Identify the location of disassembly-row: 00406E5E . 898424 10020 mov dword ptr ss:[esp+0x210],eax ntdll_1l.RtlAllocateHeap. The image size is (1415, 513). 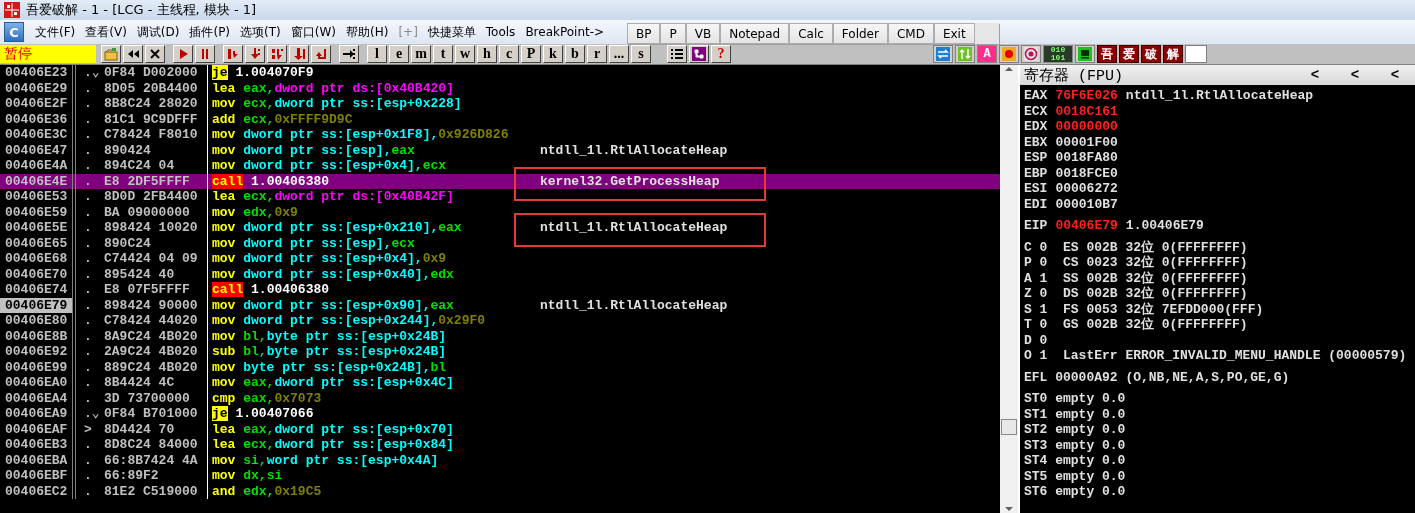
(500, 228).